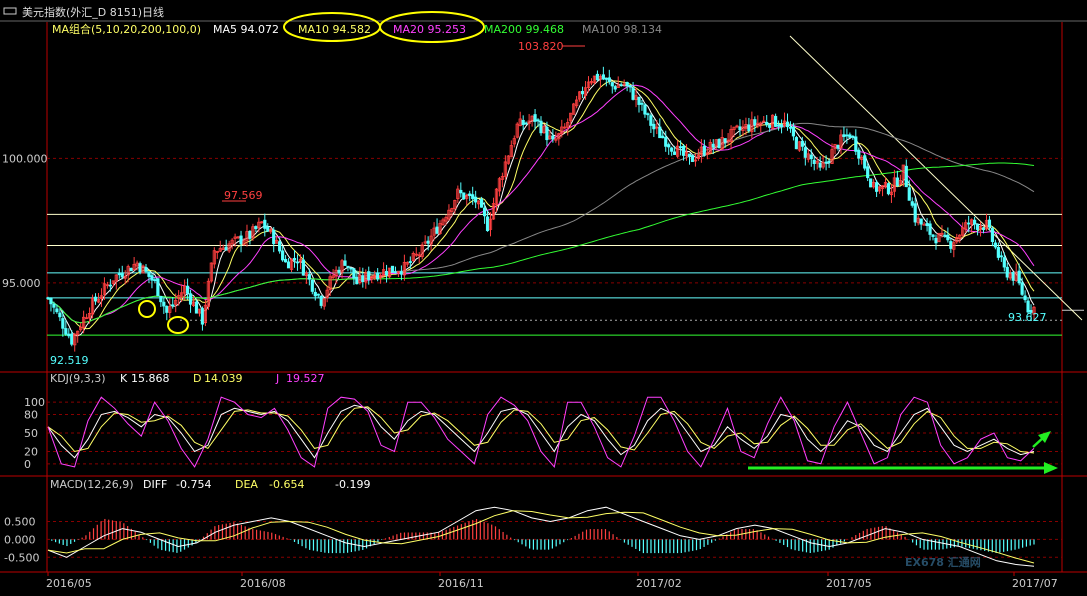  I want to click on legend-item: MA组合(5,10,20,200,100,0), so click(126, 29).